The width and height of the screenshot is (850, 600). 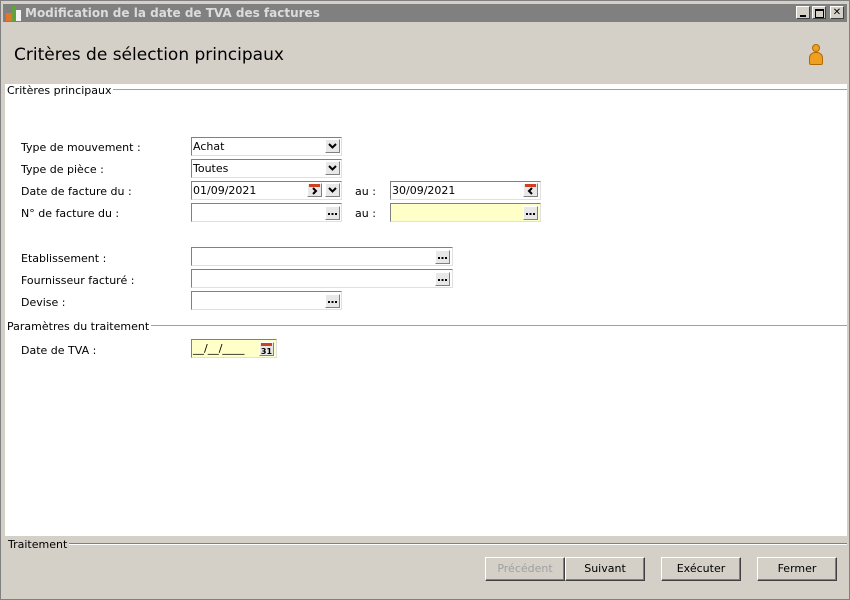 I want to click on calendar-icon: 31, so click(x=267, y=349).